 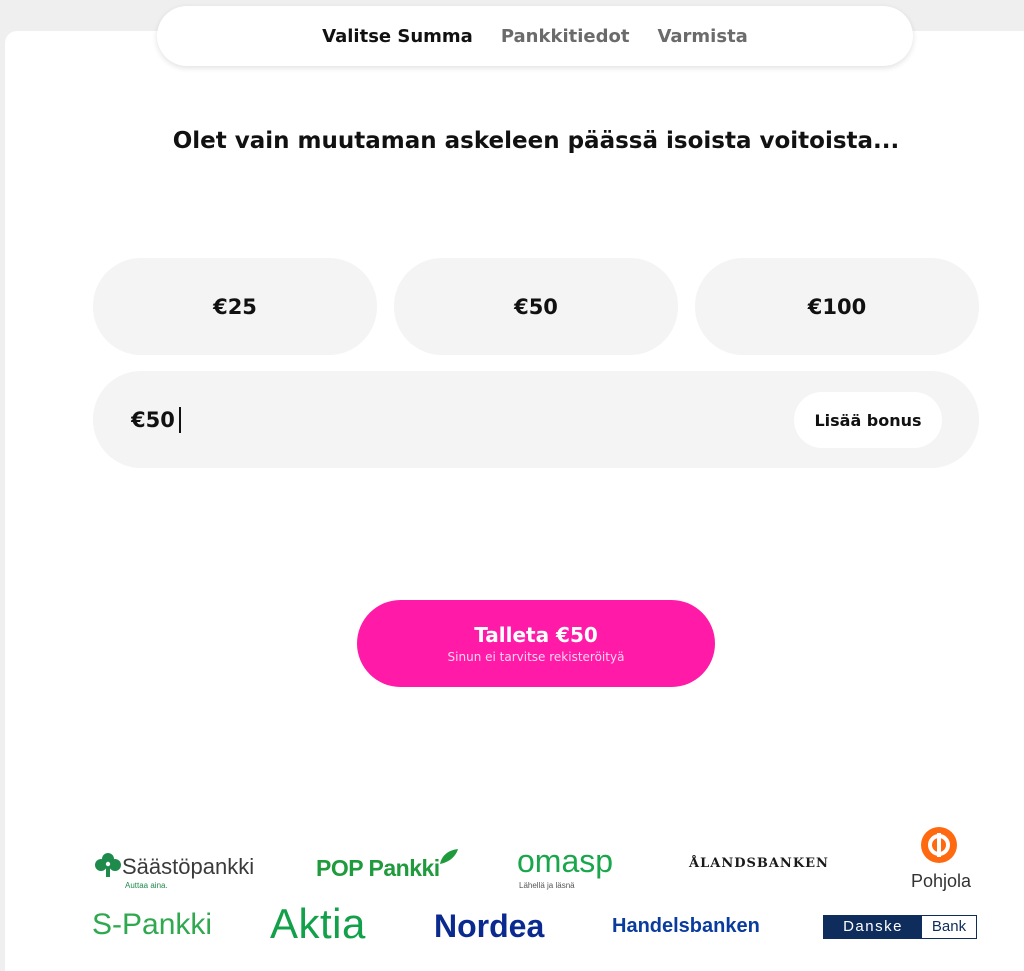 What do you see at coordinates (536, 419) in the screenshot?
I see `amount-field-container: Lisää bonus` at bounding box center [536, 419].